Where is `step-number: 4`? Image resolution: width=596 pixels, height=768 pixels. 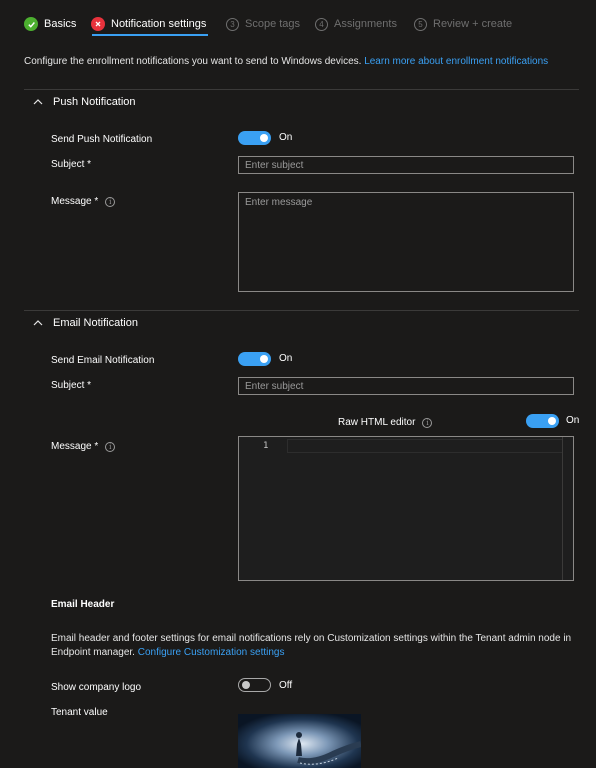 step-number: 4 is located at coordinates (321, 24).